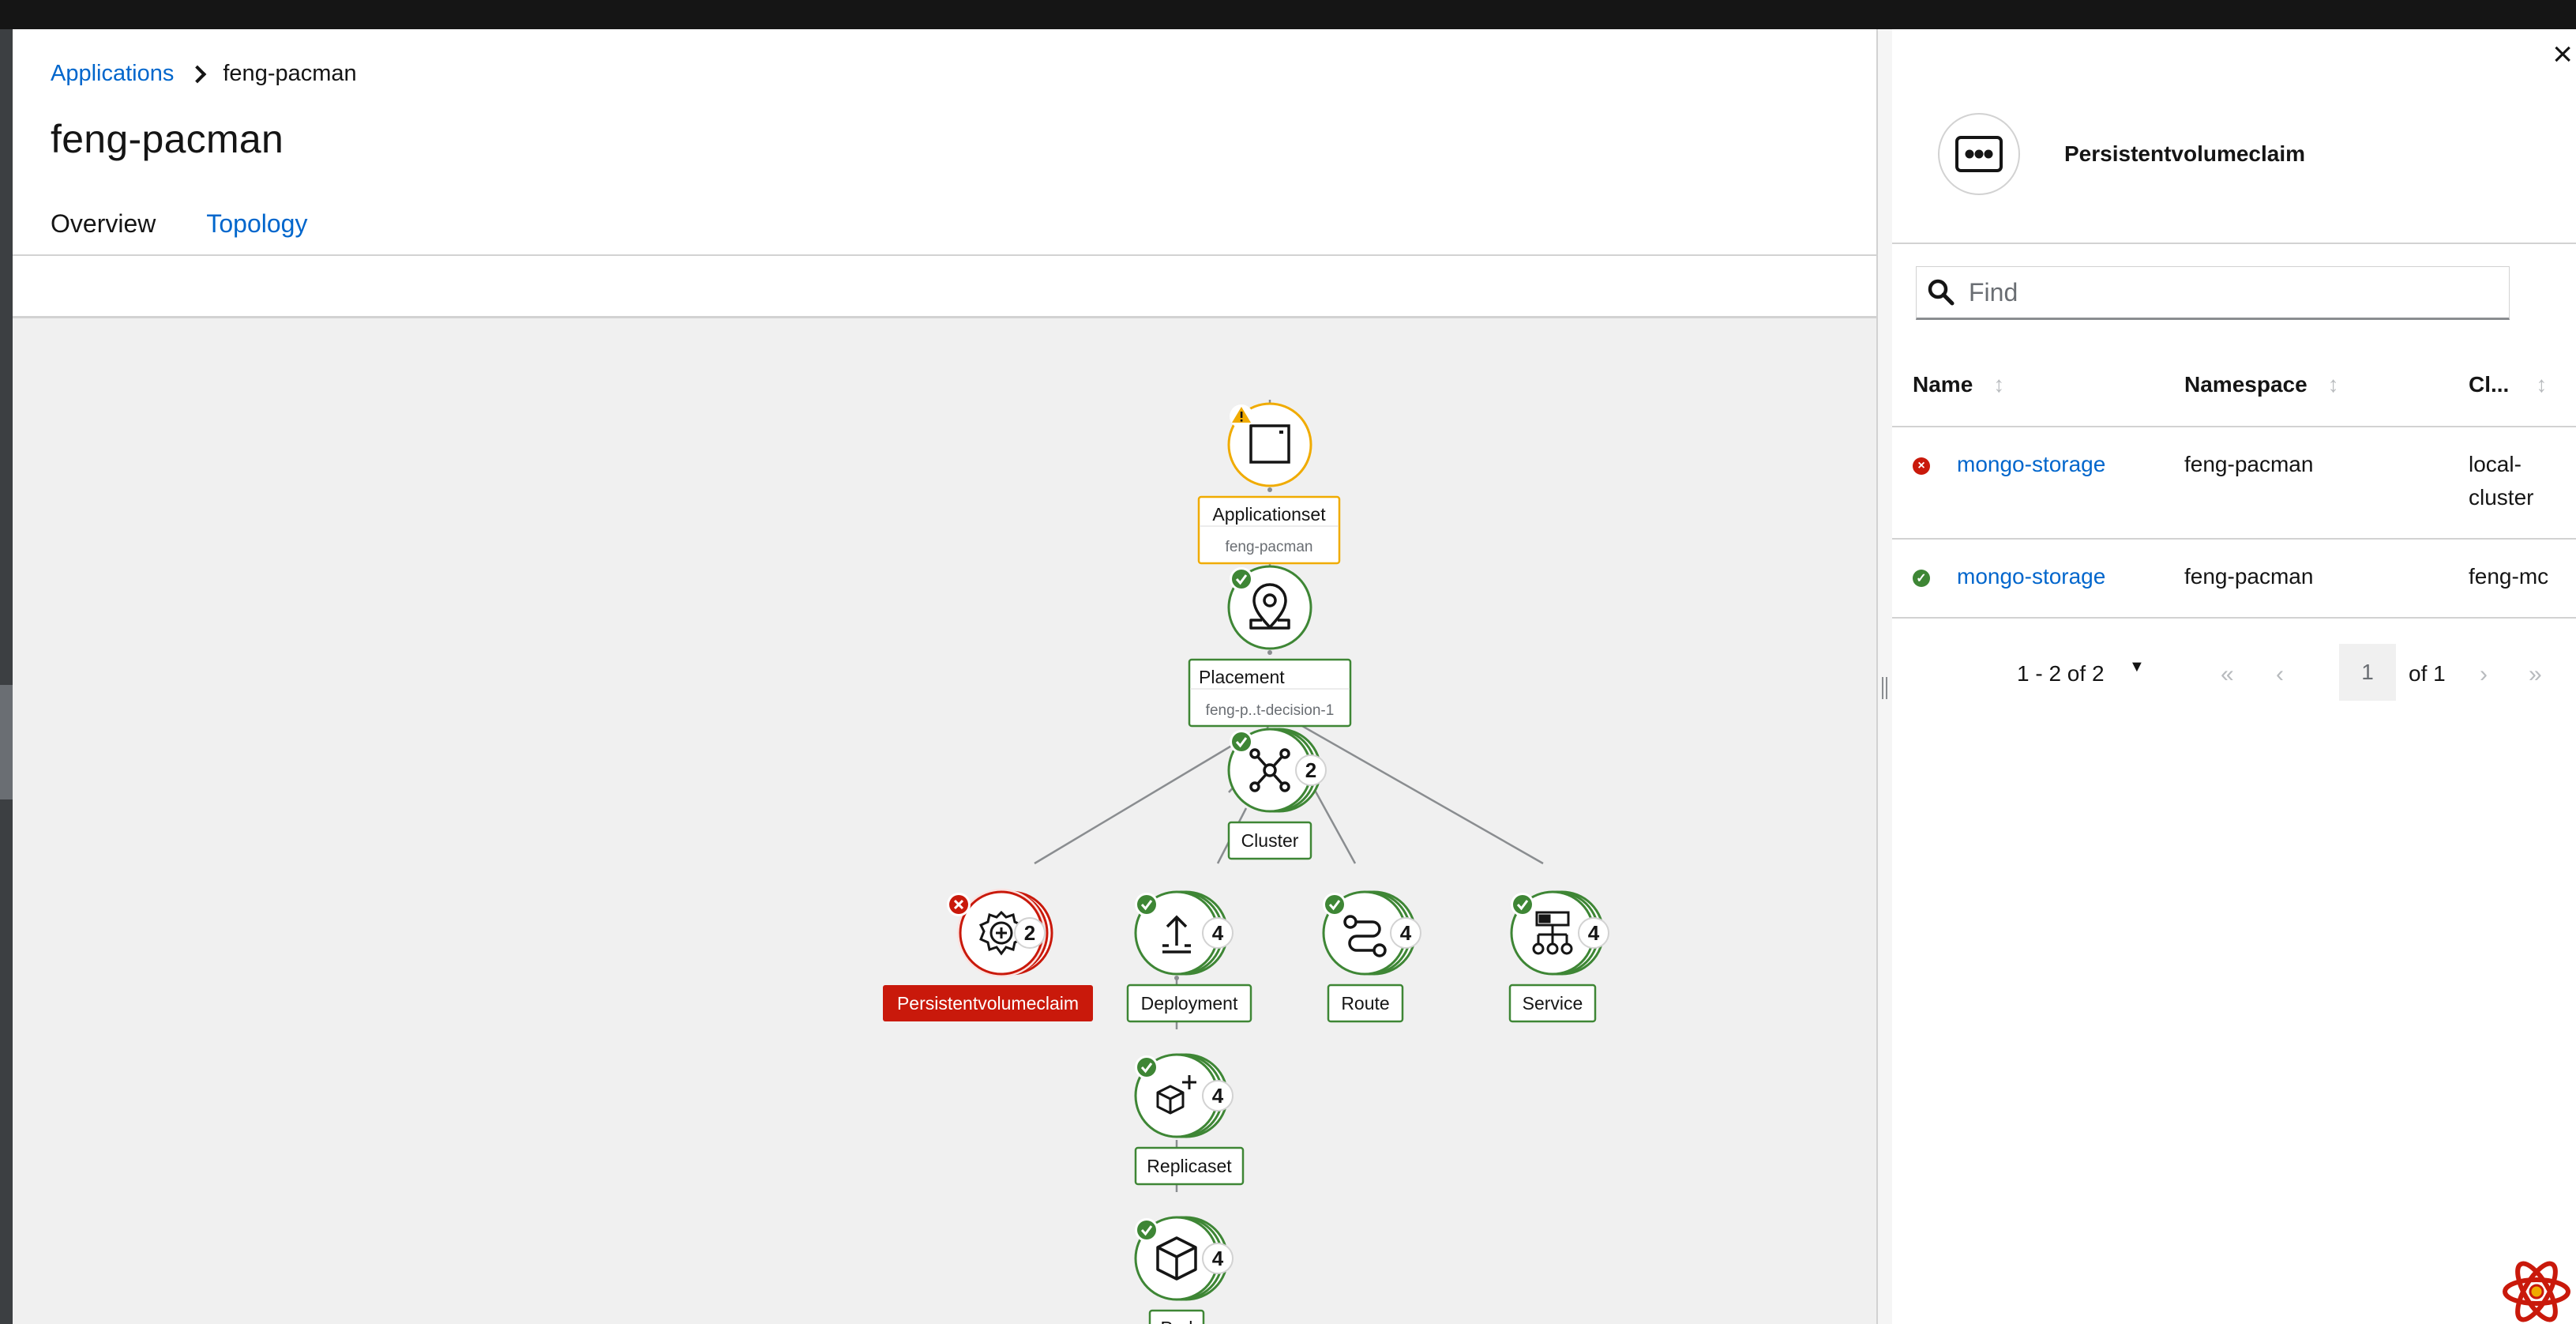 This screenshot has width=2576, height=1324. What do you see at coordinates (2536, 1291) in the screenshot?
I see `react-devtools-icon` at bounding box center [2536, 1291].